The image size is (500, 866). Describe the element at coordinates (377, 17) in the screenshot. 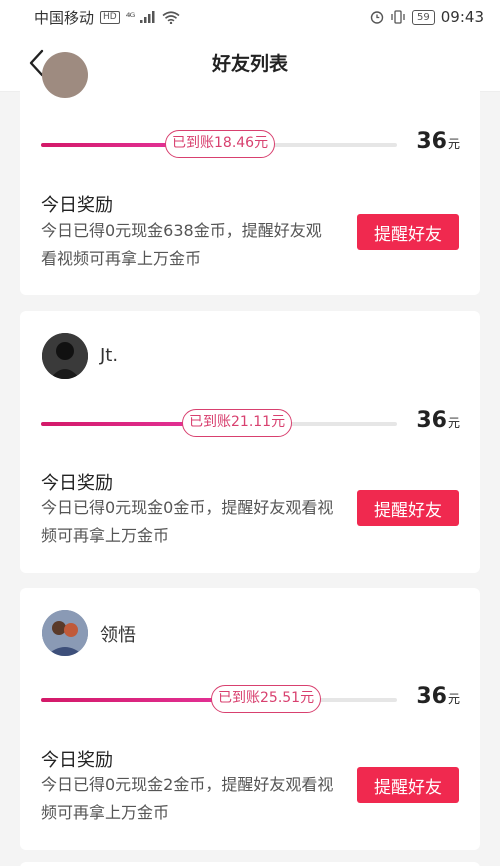

I see `alarm-icon` at that location.